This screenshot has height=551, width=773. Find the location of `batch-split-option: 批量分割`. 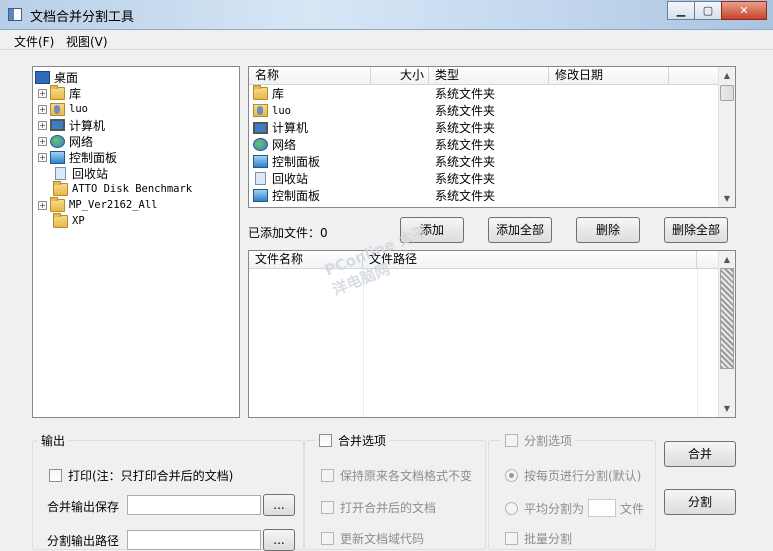

batch-split-option: 批量分割 is located at coordinates (538, 538).